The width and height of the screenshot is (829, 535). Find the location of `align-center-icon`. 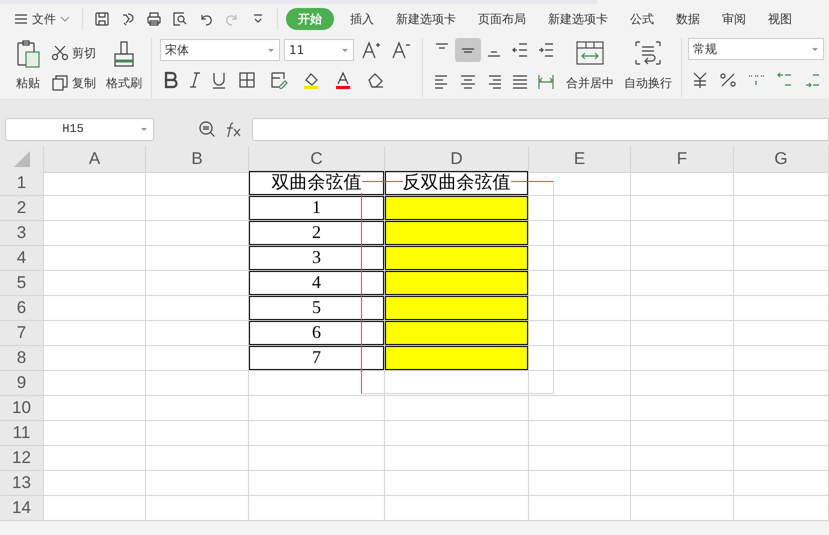

align-center-icon is located at coordinates (468, 82).